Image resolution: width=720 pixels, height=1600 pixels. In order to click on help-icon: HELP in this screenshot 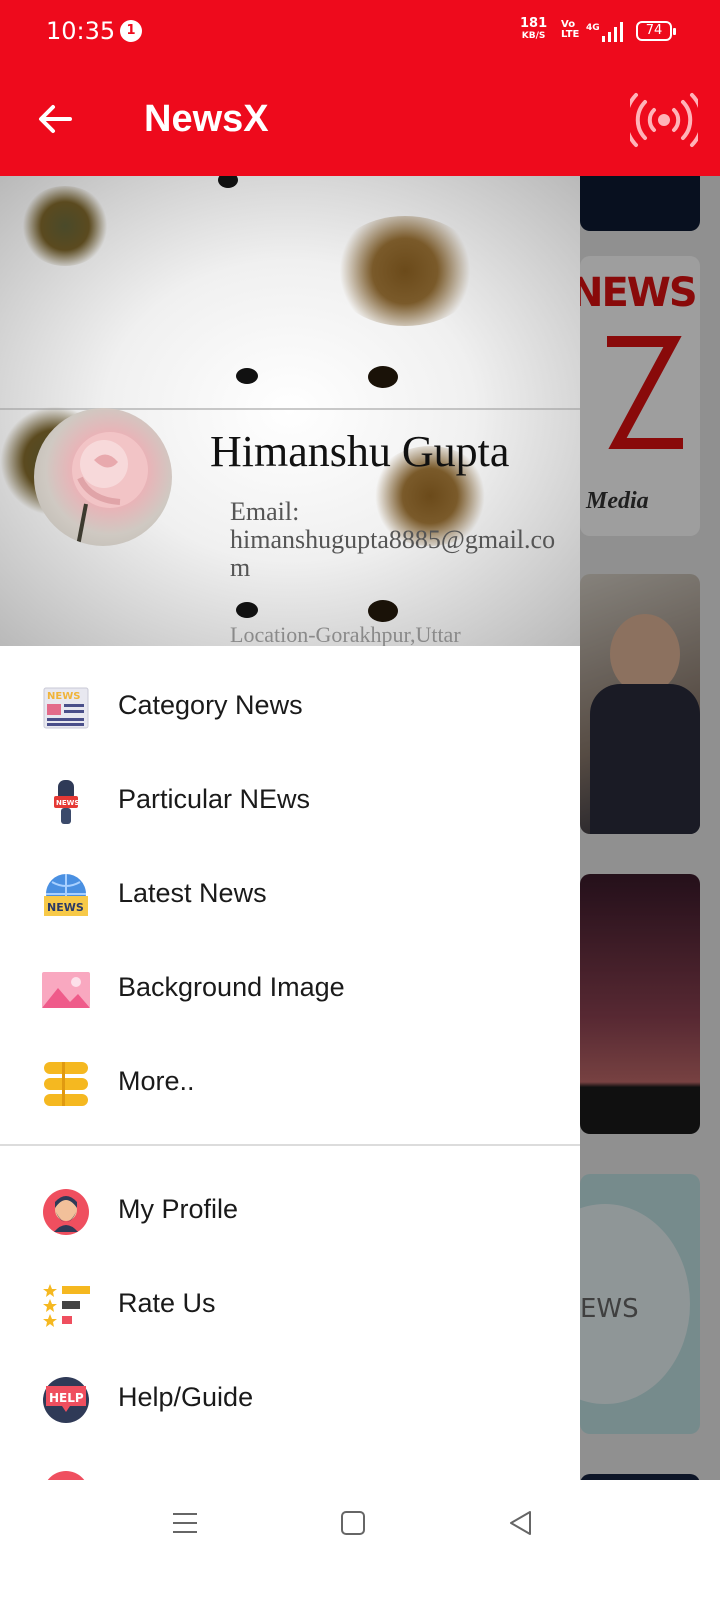, I will do `click(66, 1400)`.